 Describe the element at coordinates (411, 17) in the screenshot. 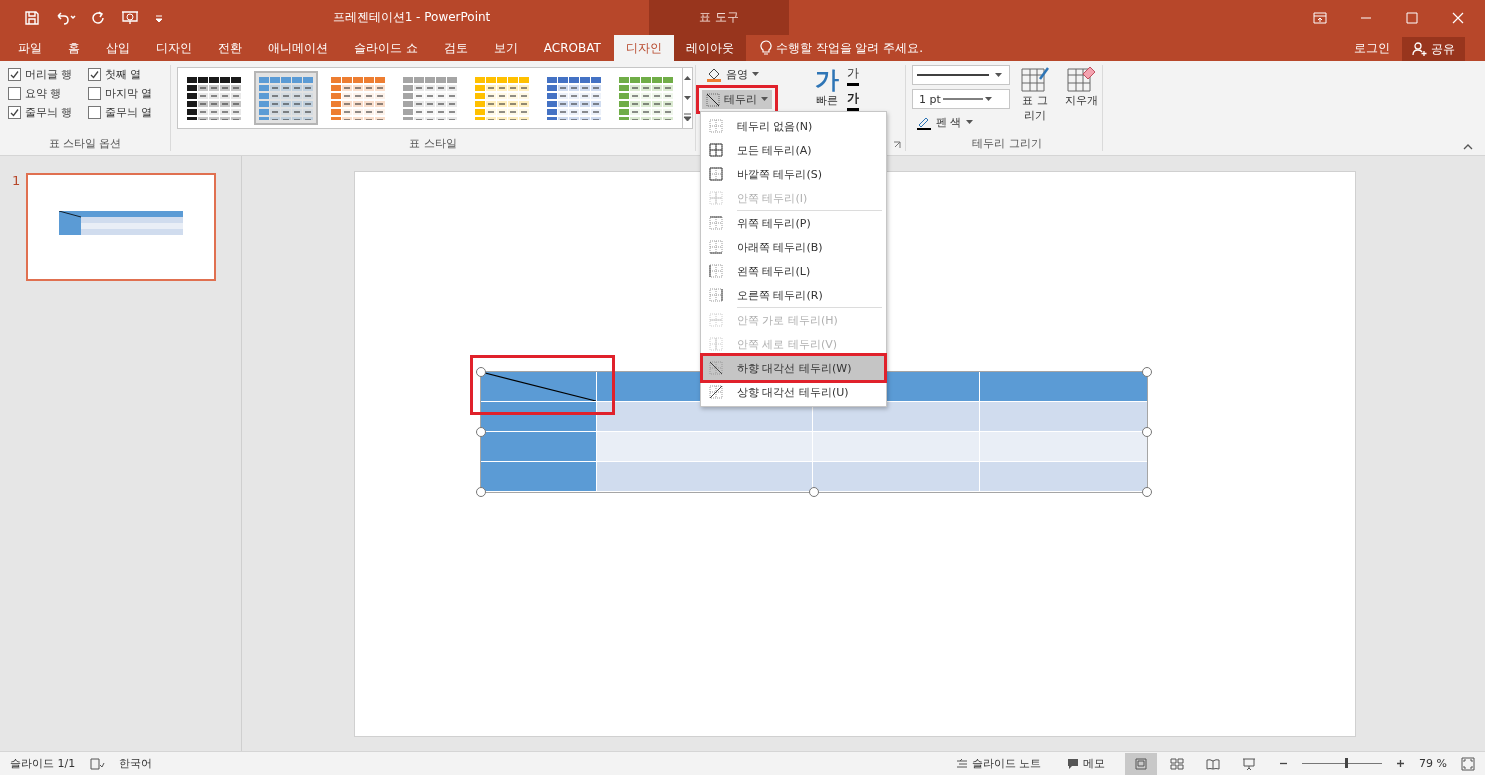

I see `window-title: 프레젠테이션1 - PowerPoint` at that location.